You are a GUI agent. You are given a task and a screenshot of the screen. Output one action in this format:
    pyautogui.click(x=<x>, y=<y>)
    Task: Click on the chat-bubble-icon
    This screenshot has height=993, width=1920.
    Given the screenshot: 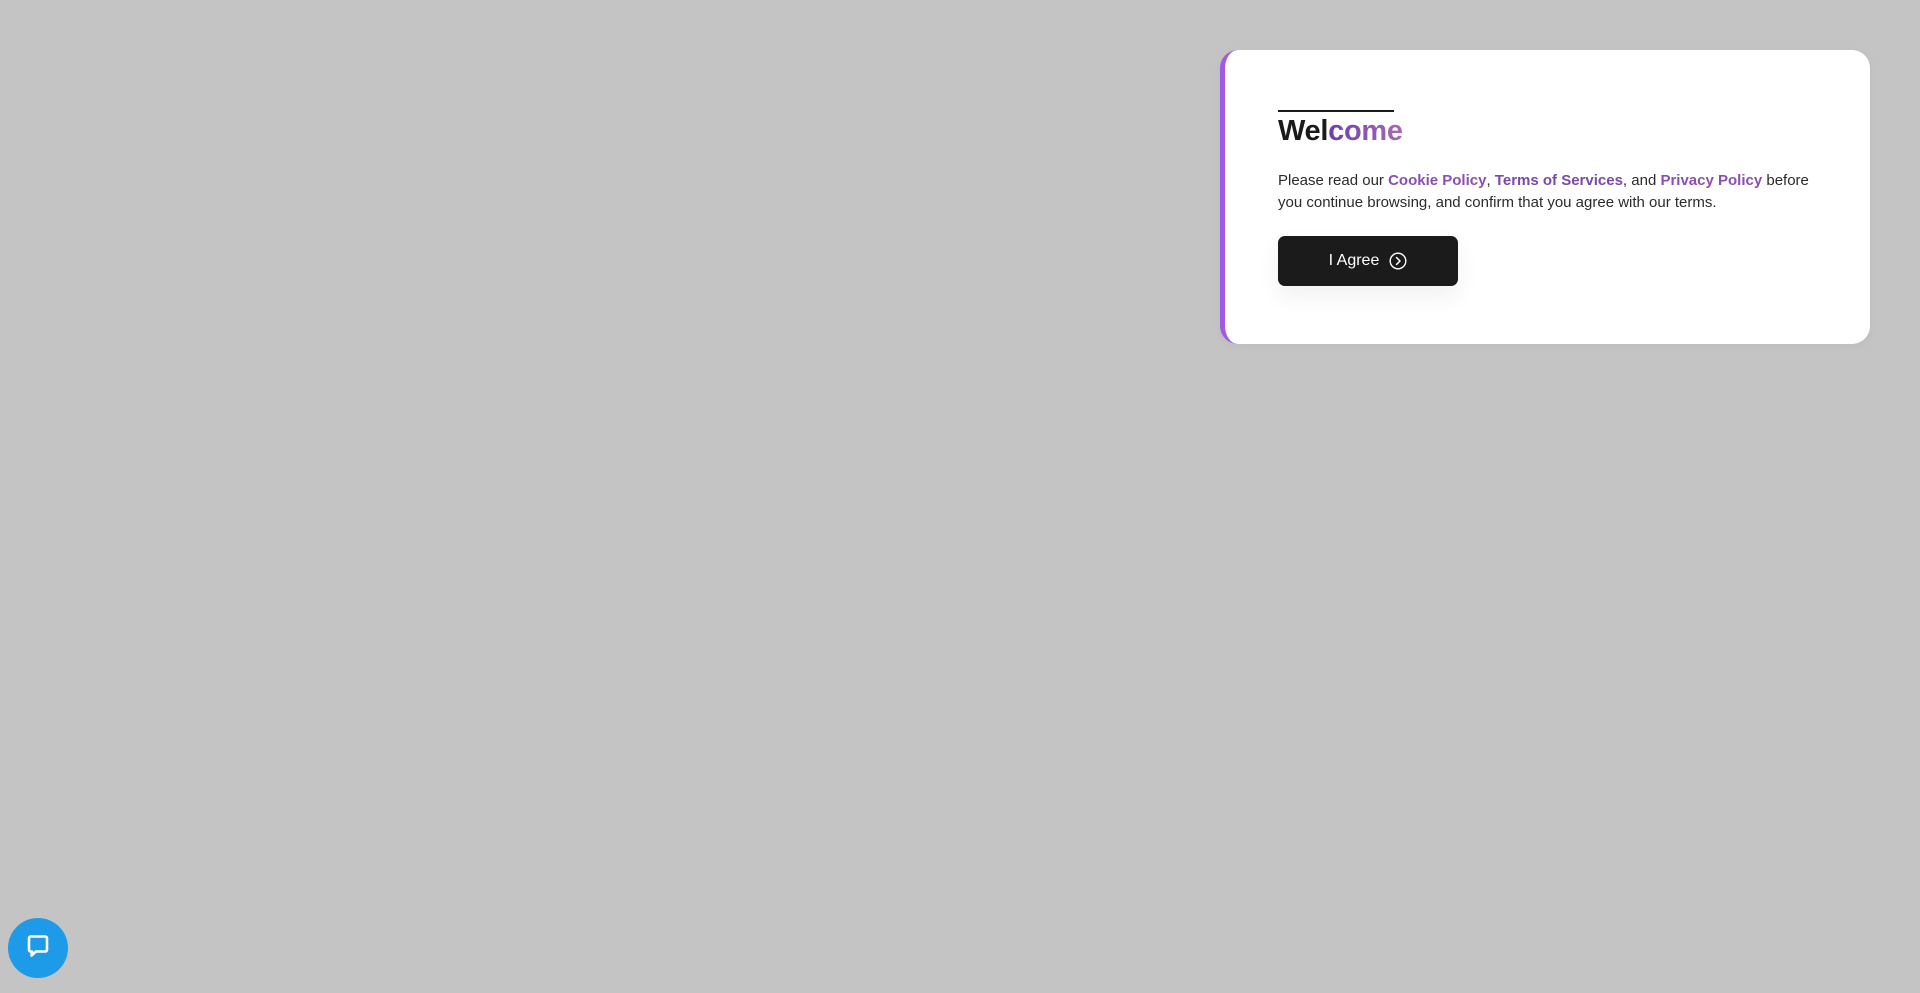 What is the action you would take?
    pyautogui.click(x=38, y=948)
    